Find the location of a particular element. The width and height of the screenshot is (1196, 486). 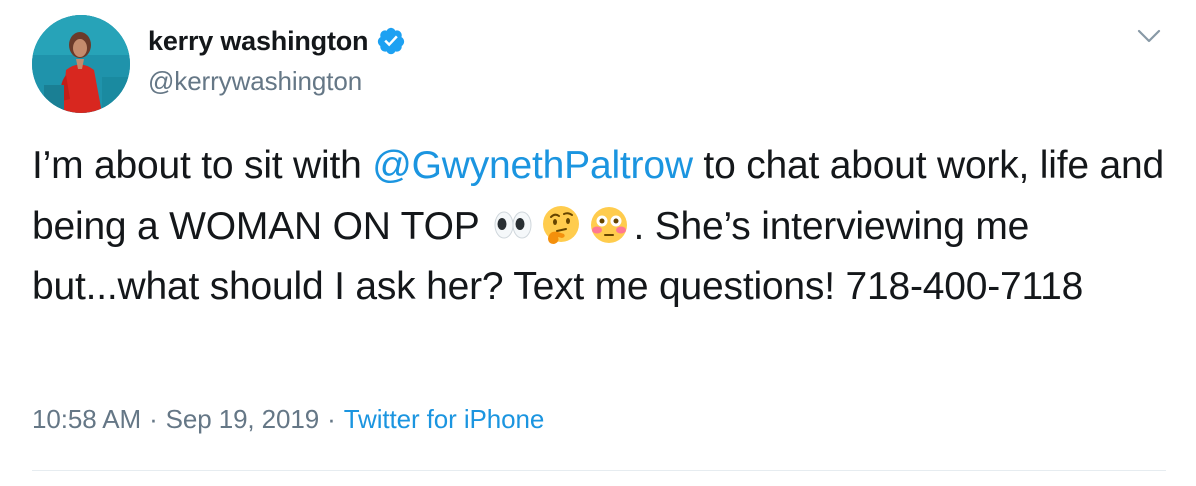

tweet-time: 10:58 AM is located at coordinates (86, 419).